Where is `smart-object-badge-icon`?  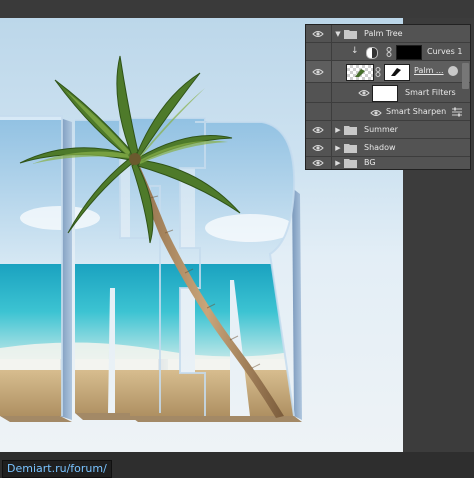 smart-object-badge-icon is located at coordinates (453, 71).